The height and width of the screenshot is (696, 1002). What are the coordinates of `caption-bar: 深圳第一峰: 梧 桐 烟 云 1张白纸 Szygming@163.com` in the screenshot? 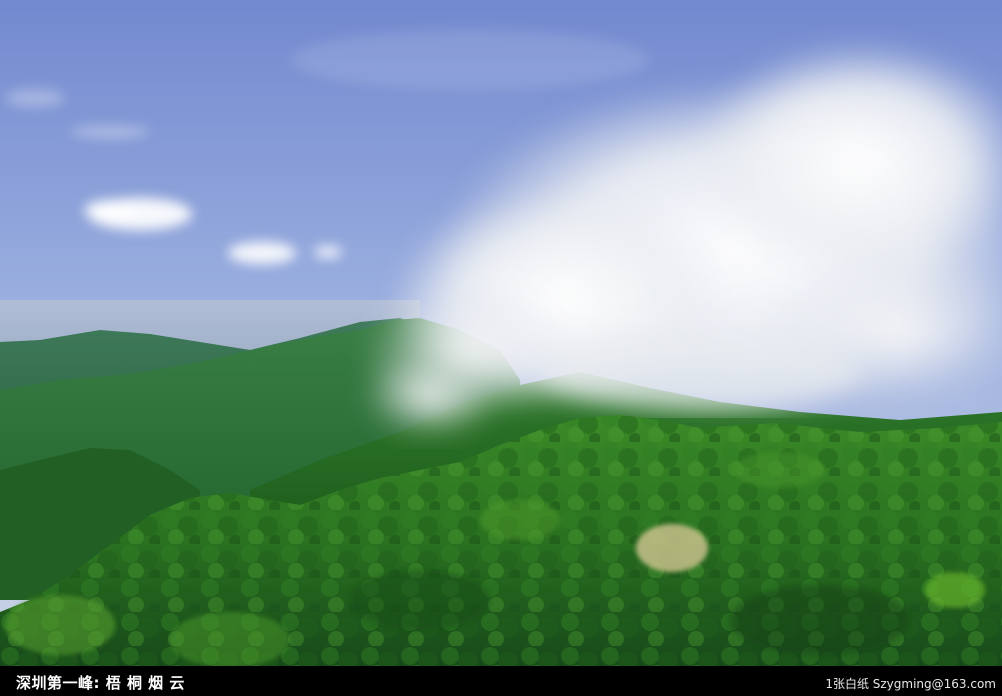 It's located at (501, 681).